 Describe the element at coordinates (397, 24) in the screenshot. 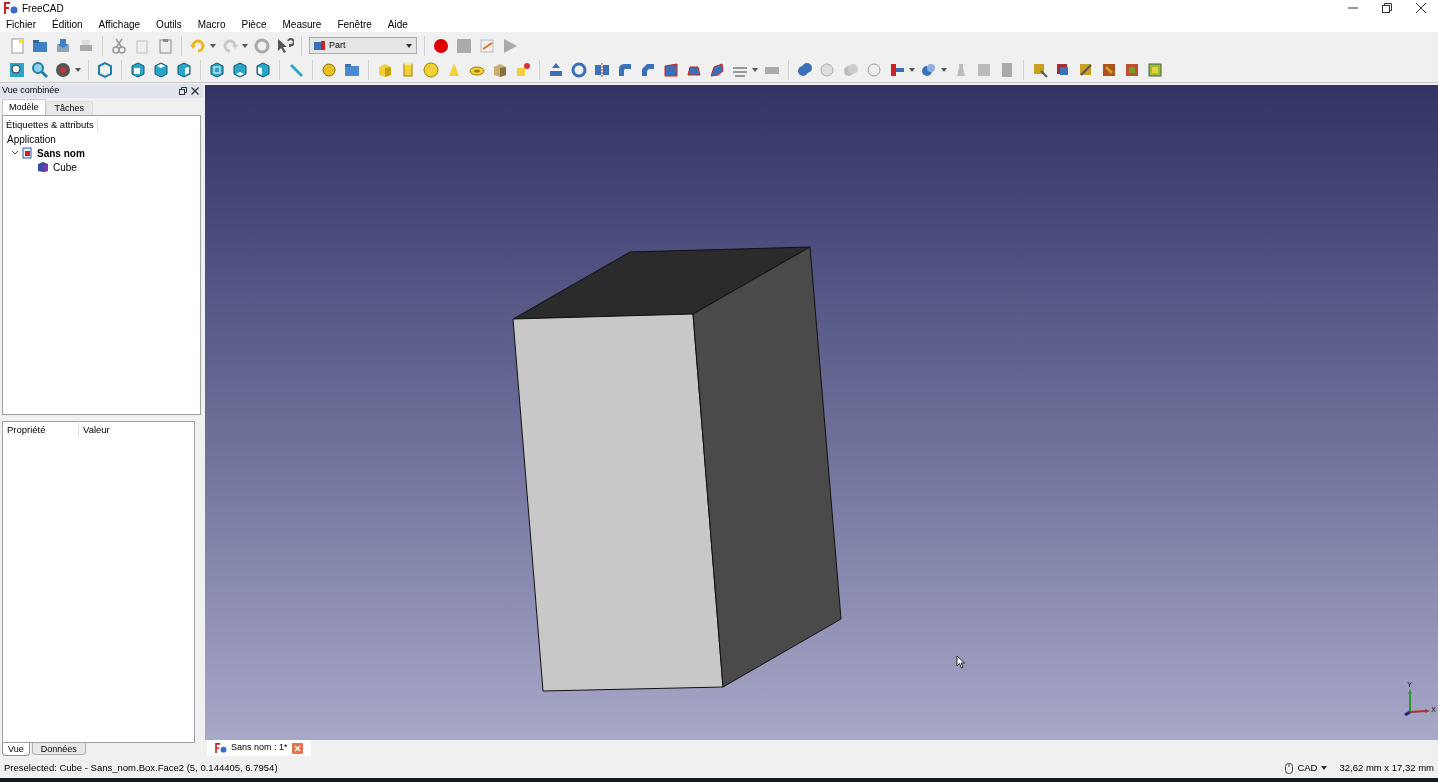

I see `menu-item: Aide` at that location.